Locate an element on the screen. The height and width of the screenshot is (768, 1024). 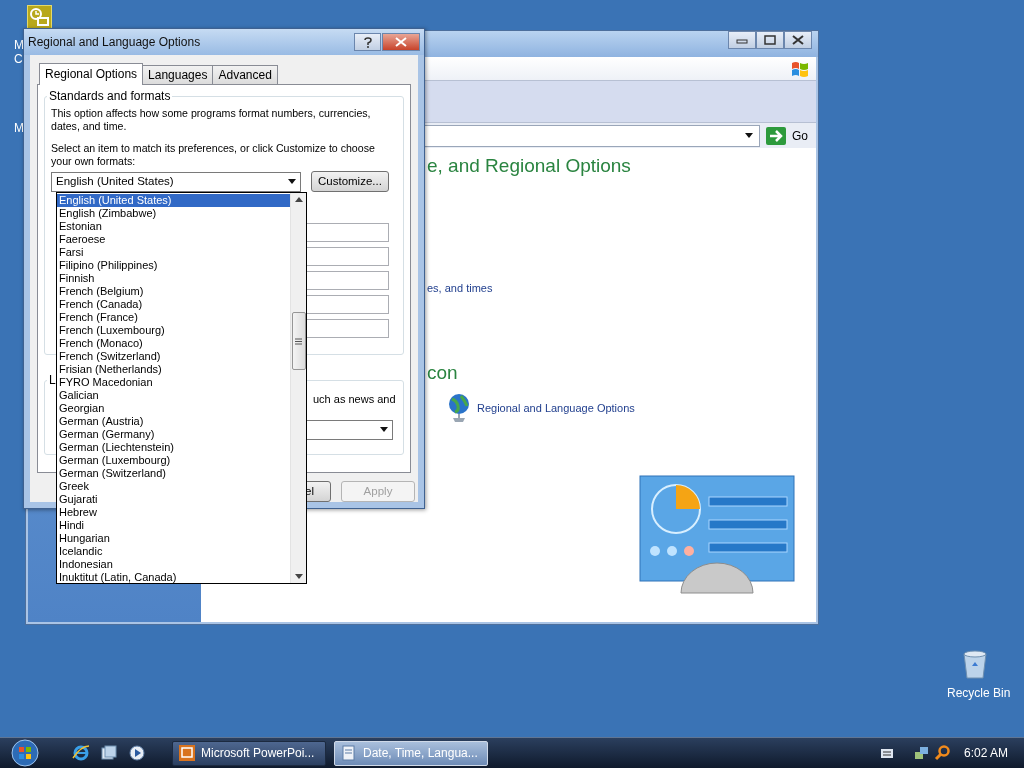
tab: Regional Options is located at coordinates (91, 74).